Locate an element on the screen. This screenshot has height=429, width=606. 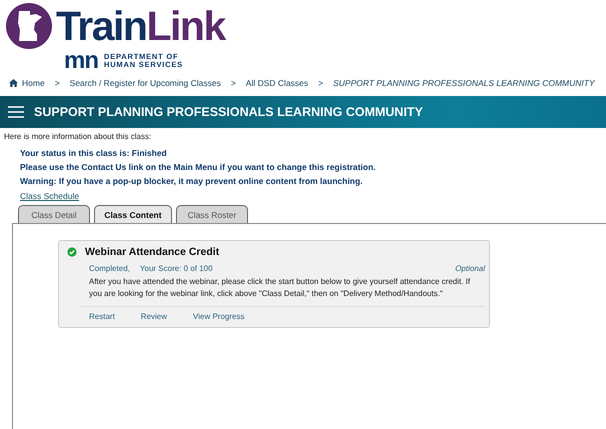
score-text: Your Score: 0 of 100 is located at coordinates (176, 268).